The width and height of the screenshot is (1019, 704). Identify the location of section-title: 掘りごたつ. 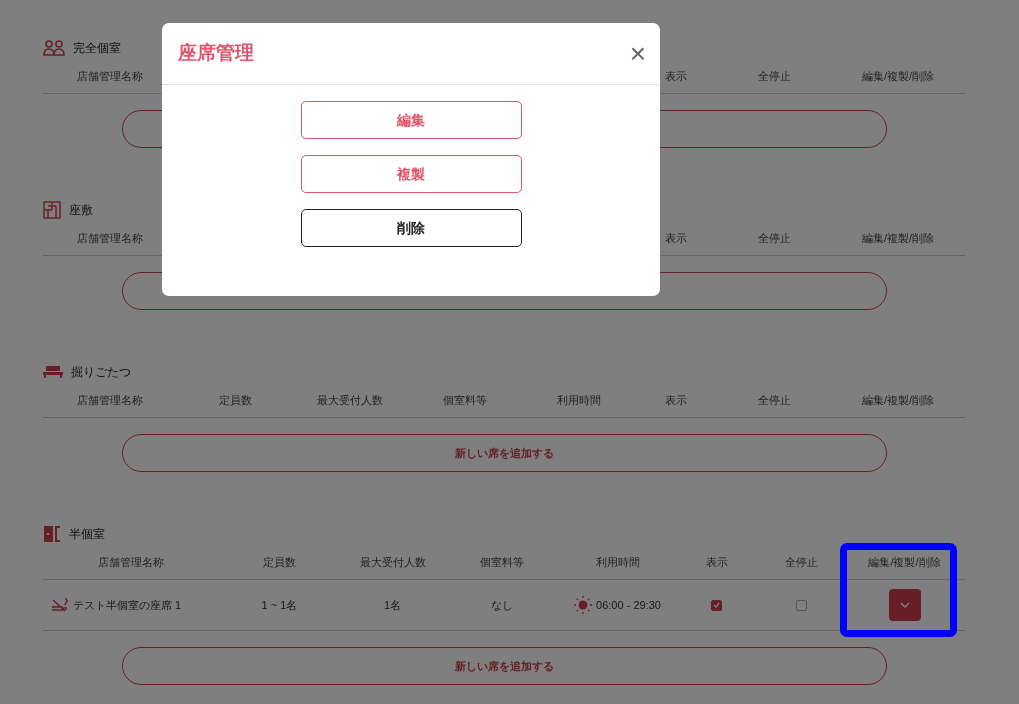
(101, 372).